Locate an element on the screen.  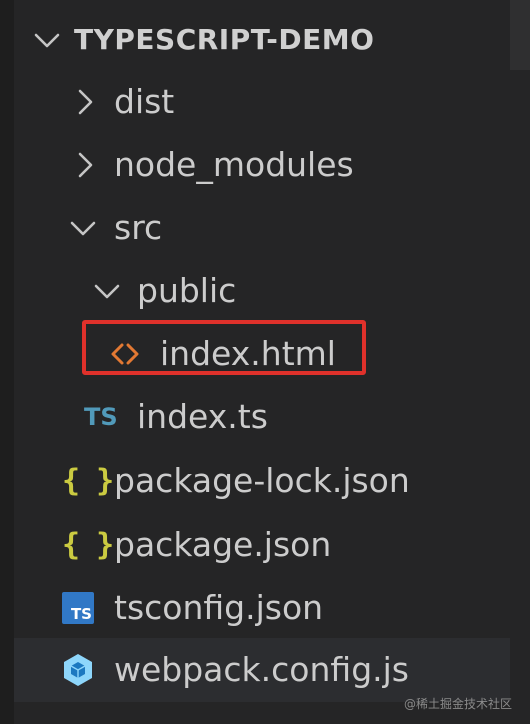
tree-root-label: TYPESCRIPT-DEMO is located at coordinates (224, 39).